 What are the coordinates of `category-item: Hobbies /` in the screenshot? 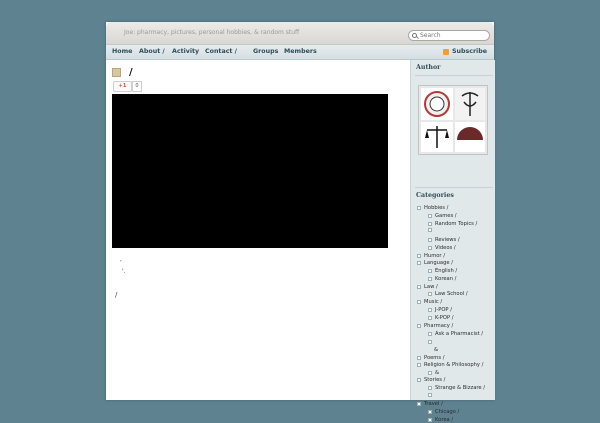 It's located at (432, 208).